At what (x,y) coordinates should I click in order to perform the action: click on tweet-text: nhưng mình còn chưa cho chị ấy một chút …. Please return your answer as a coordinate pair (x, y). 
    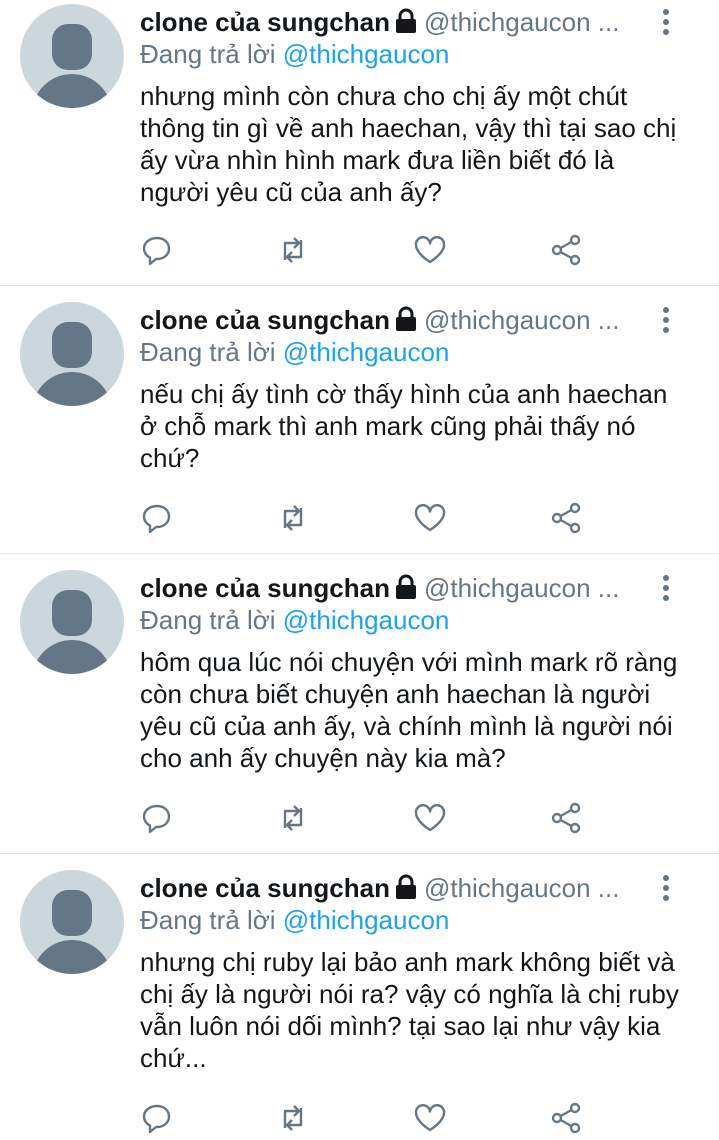
    Looking at the image, I should click on (408, 144).